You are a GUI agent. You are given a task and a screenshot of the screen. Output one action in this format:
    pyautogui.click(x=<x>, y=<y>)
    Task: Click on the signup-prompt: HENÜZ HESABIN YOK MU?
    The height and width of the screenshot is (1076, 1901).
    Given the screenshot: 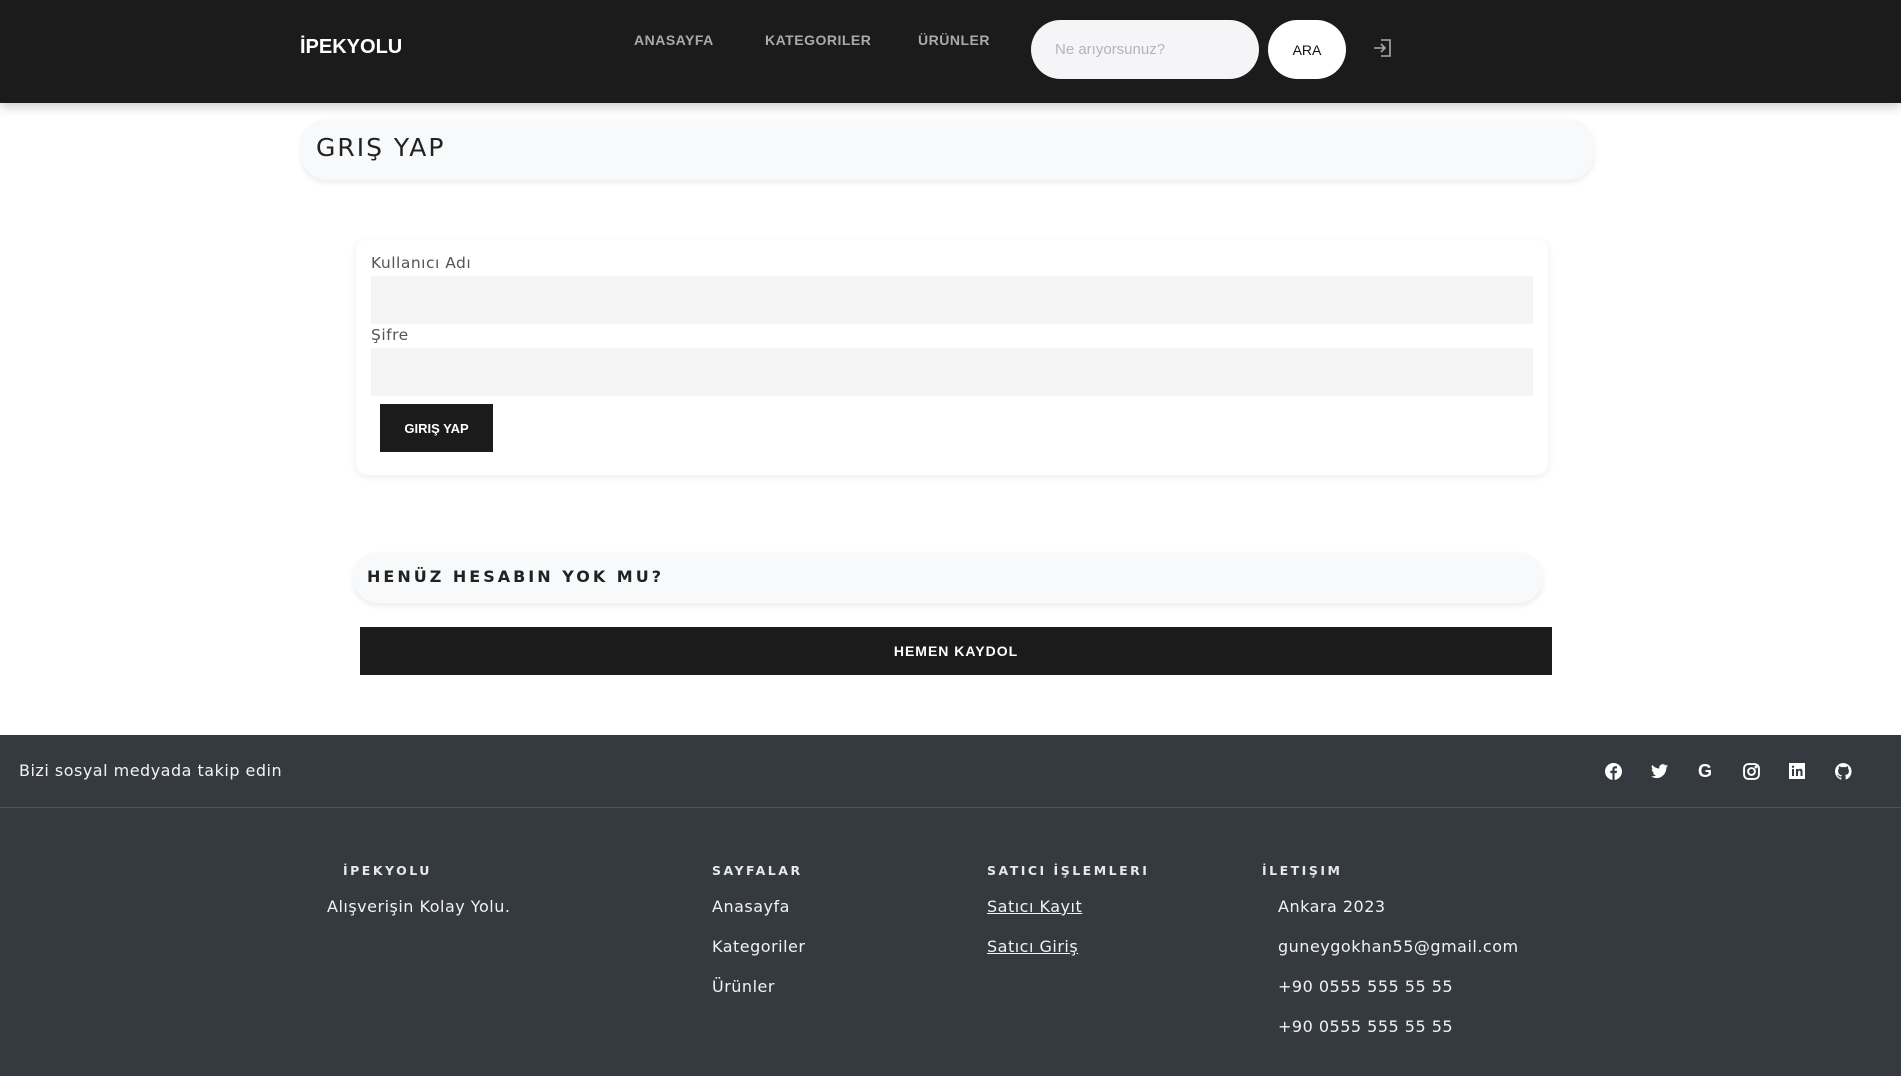 What is the action you would take?
    pyautogui.click(x=515, y=576)
    